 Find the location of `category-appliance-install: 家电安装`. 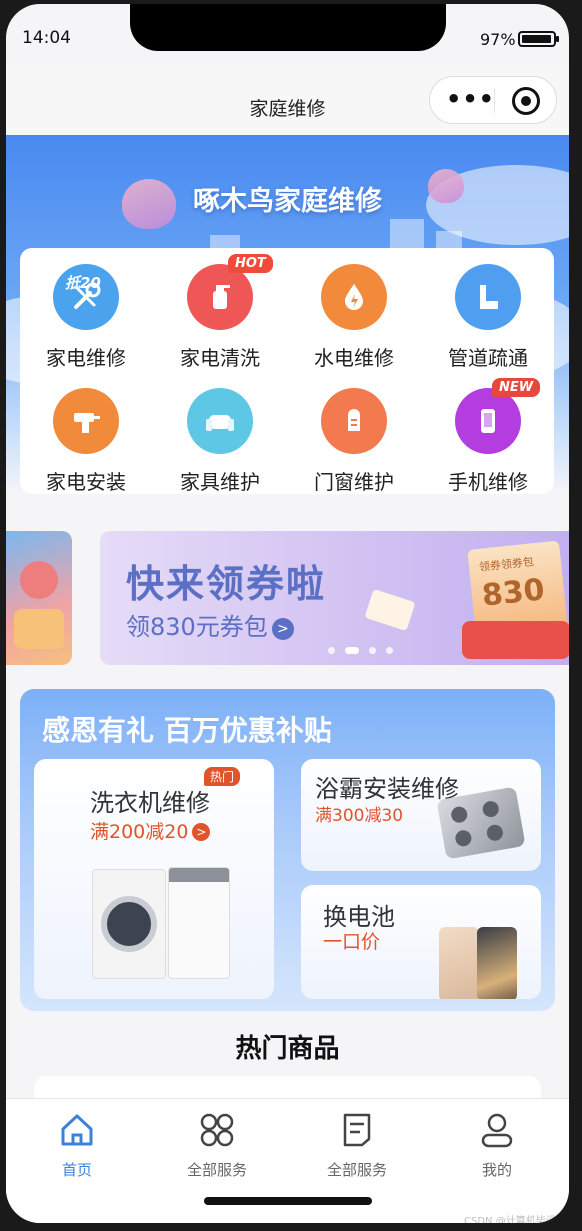

category-appliance-install: 家电安装 is located at coordinates (86, 441).